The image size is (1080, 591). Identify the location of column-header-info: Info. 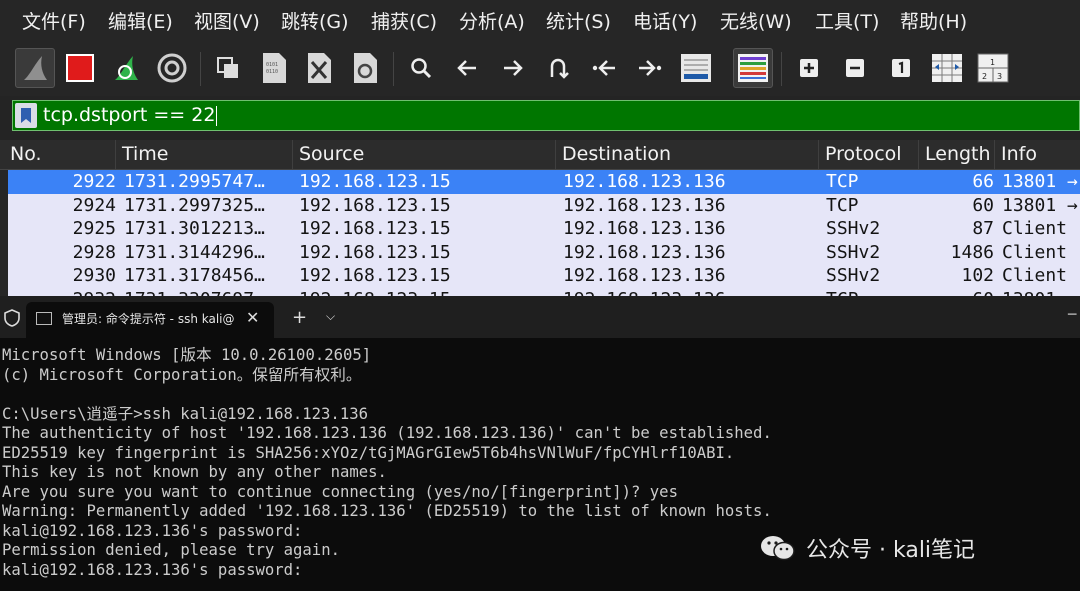
(1037, 154).